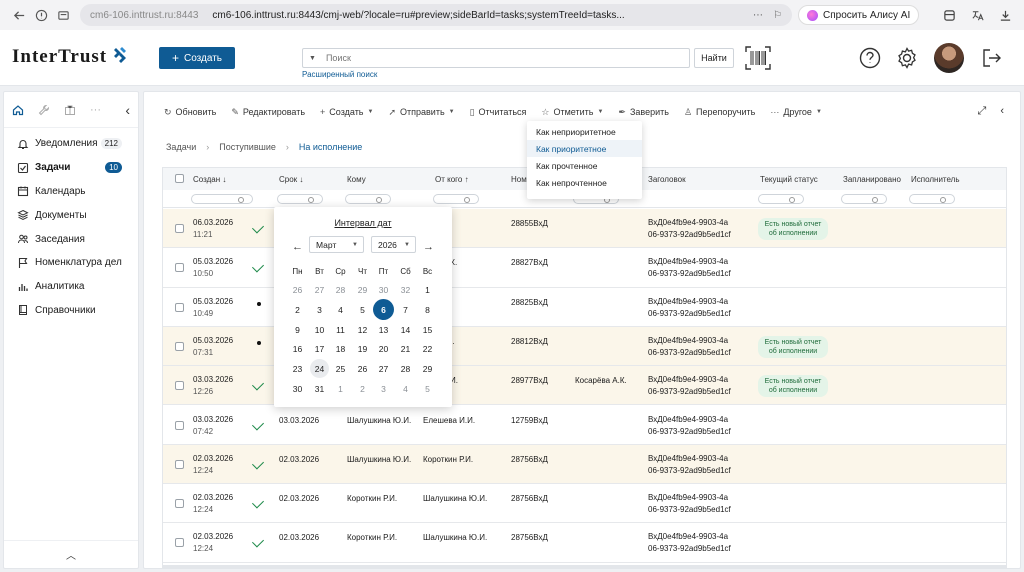 The height and width of the screenshot is (572, 1024). What do you see at coordinates (19, 15) in the screenshot?
I see `back-arrow-icon` at bounding box center [19, 15].